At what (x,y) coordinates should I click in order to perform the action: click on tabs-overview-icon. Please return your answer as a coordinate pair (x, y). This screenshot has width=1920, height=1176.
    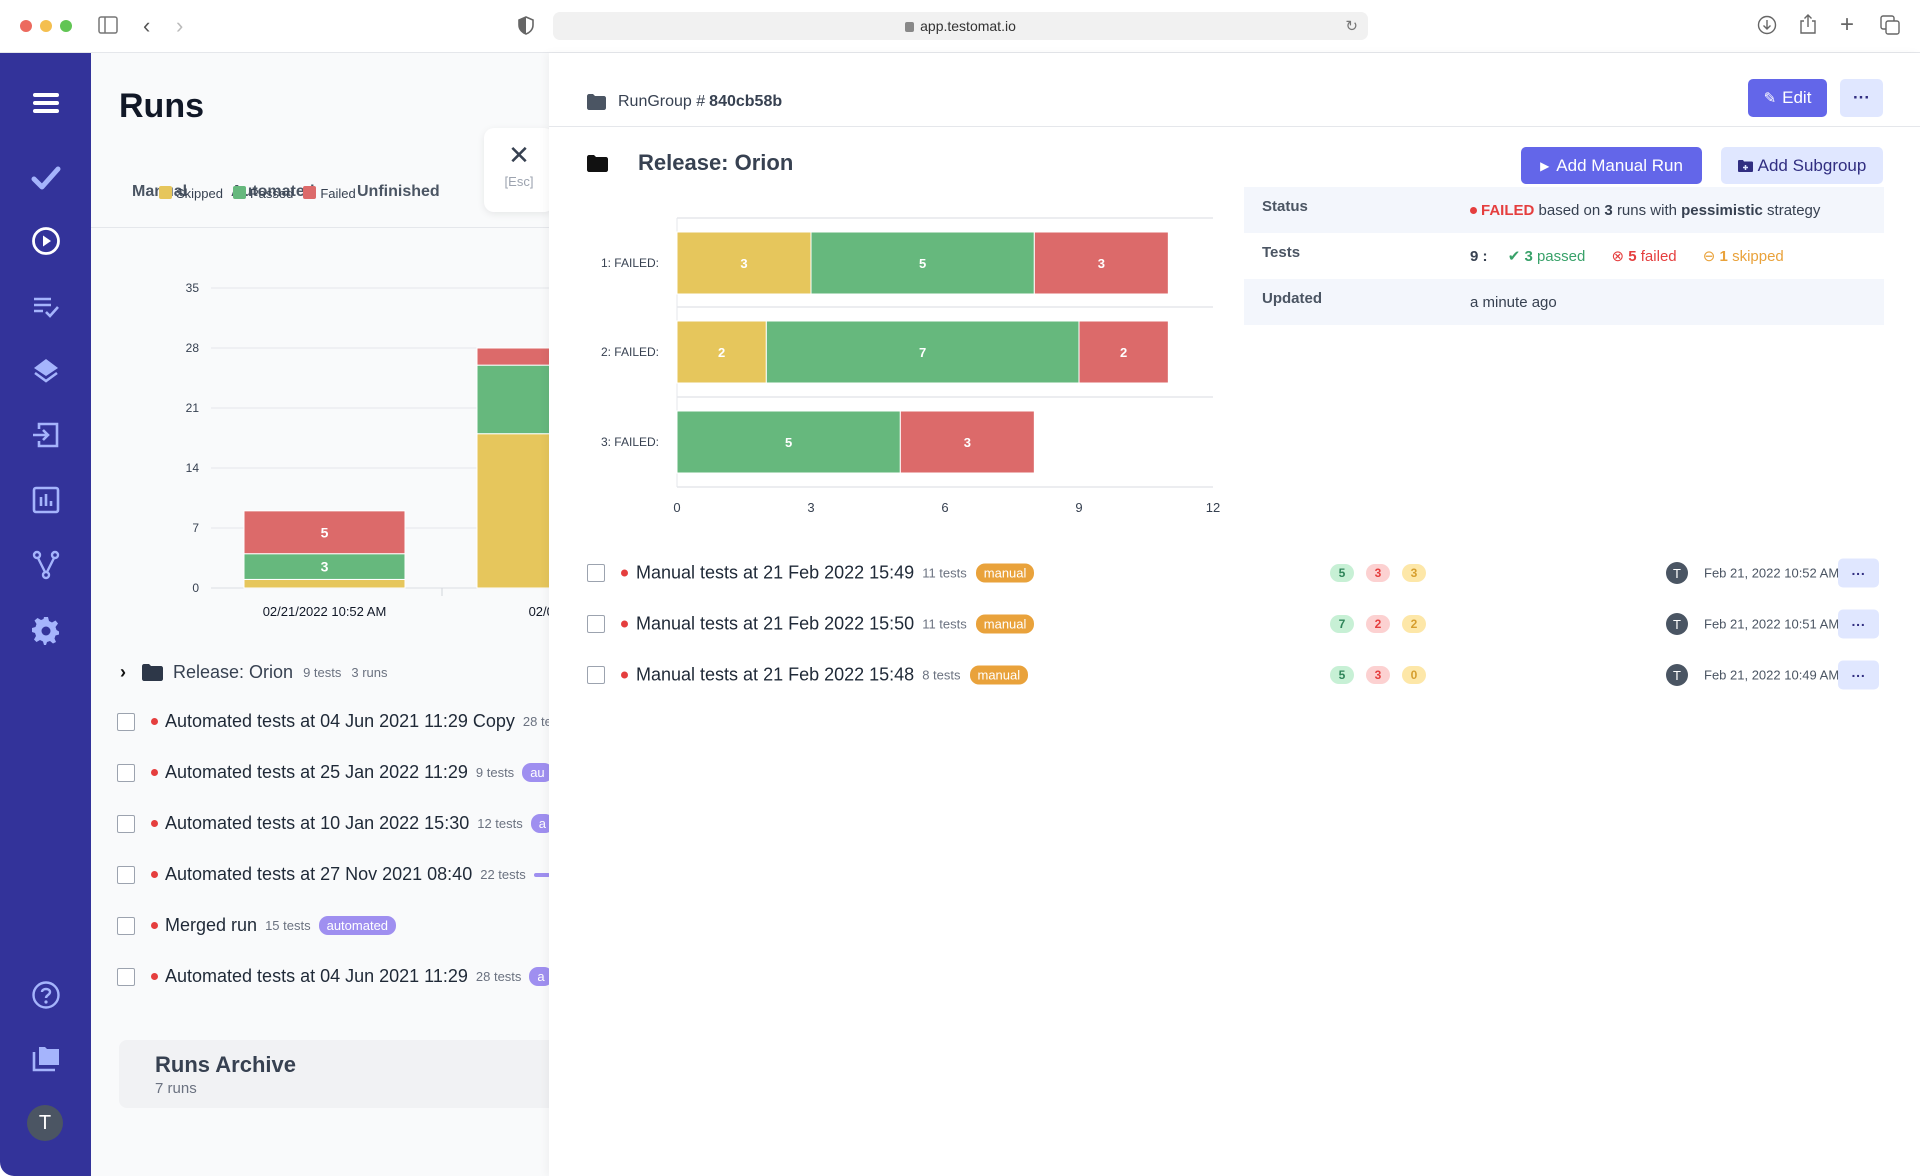
    Looking at the image, I should click on (1890, 26).